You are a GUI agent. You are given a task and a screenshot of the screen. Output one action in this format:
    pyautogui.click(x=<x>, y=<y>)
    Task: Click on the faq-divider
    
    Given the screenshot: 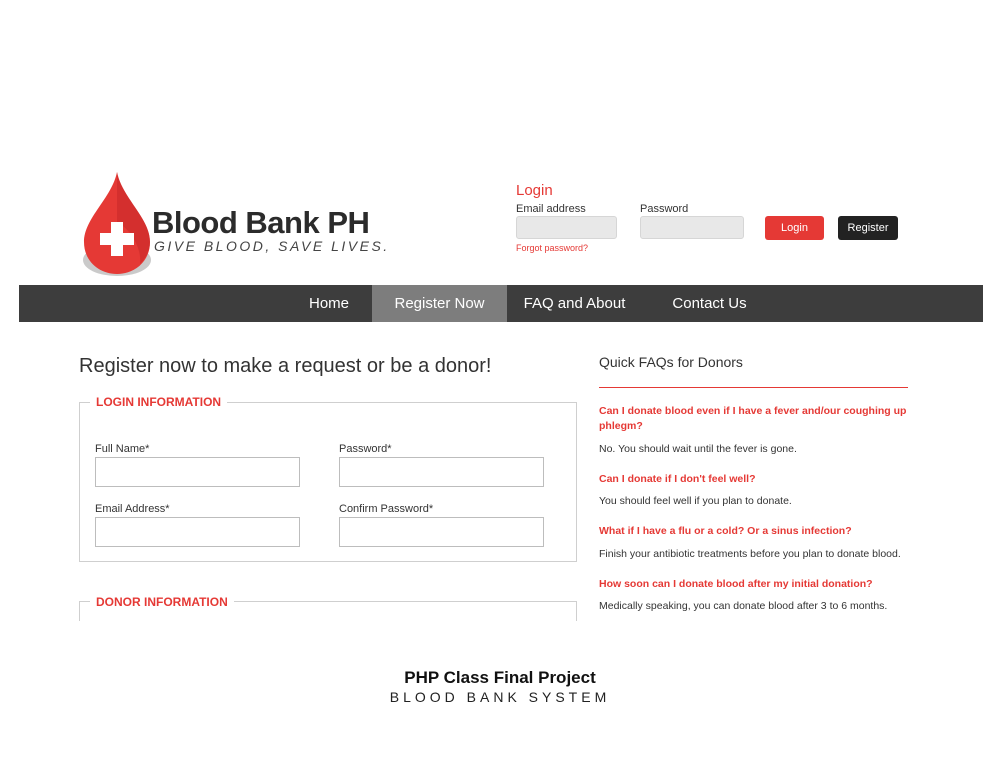 What is the action you would take?
    pyautogui.click(x=753, y=387)
    